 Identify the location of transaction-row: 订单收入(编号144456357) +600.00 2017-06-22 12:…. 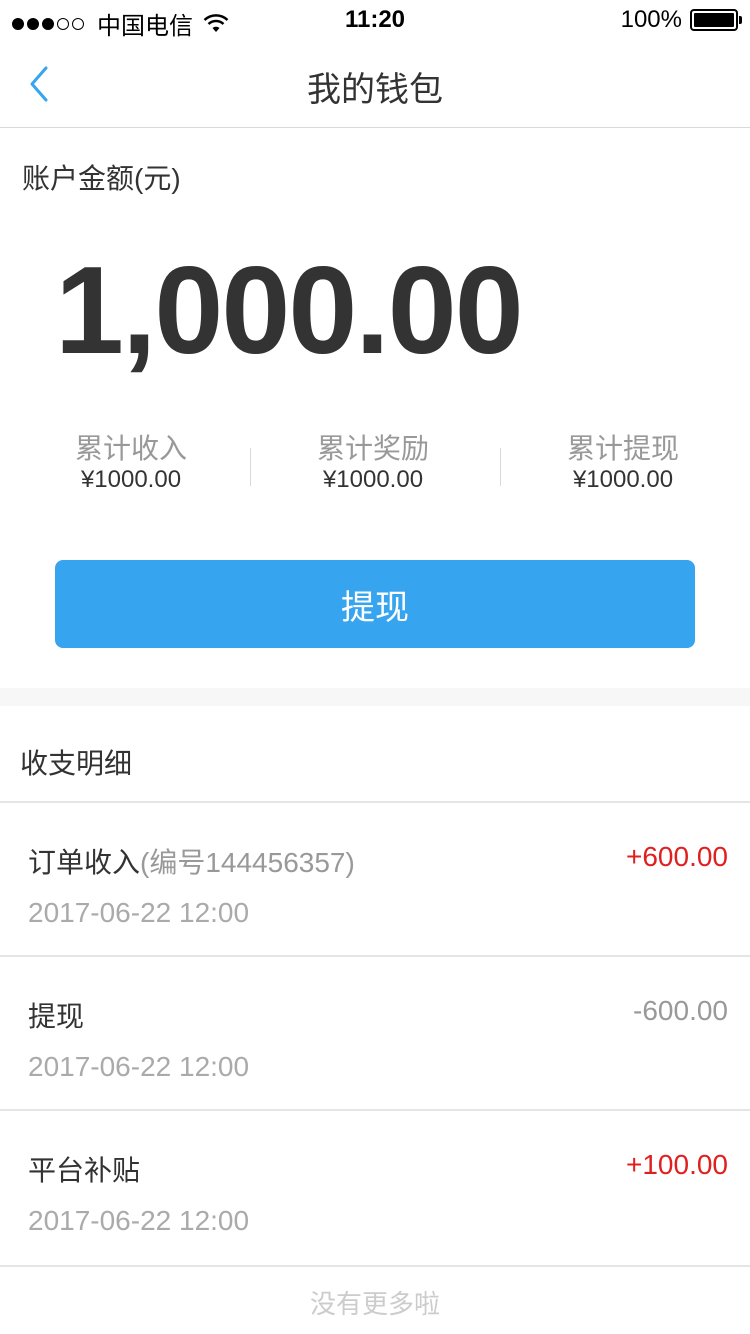
(375, 879).